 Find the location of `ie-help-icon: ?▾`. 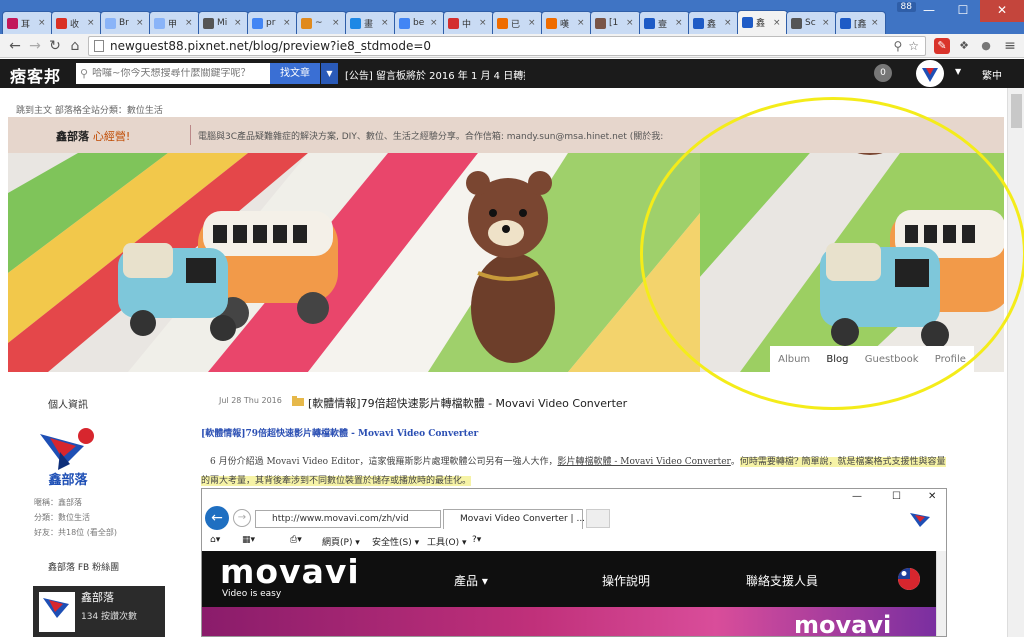

ie-help-icon: ?▾ is located at coordinates (477, 540).